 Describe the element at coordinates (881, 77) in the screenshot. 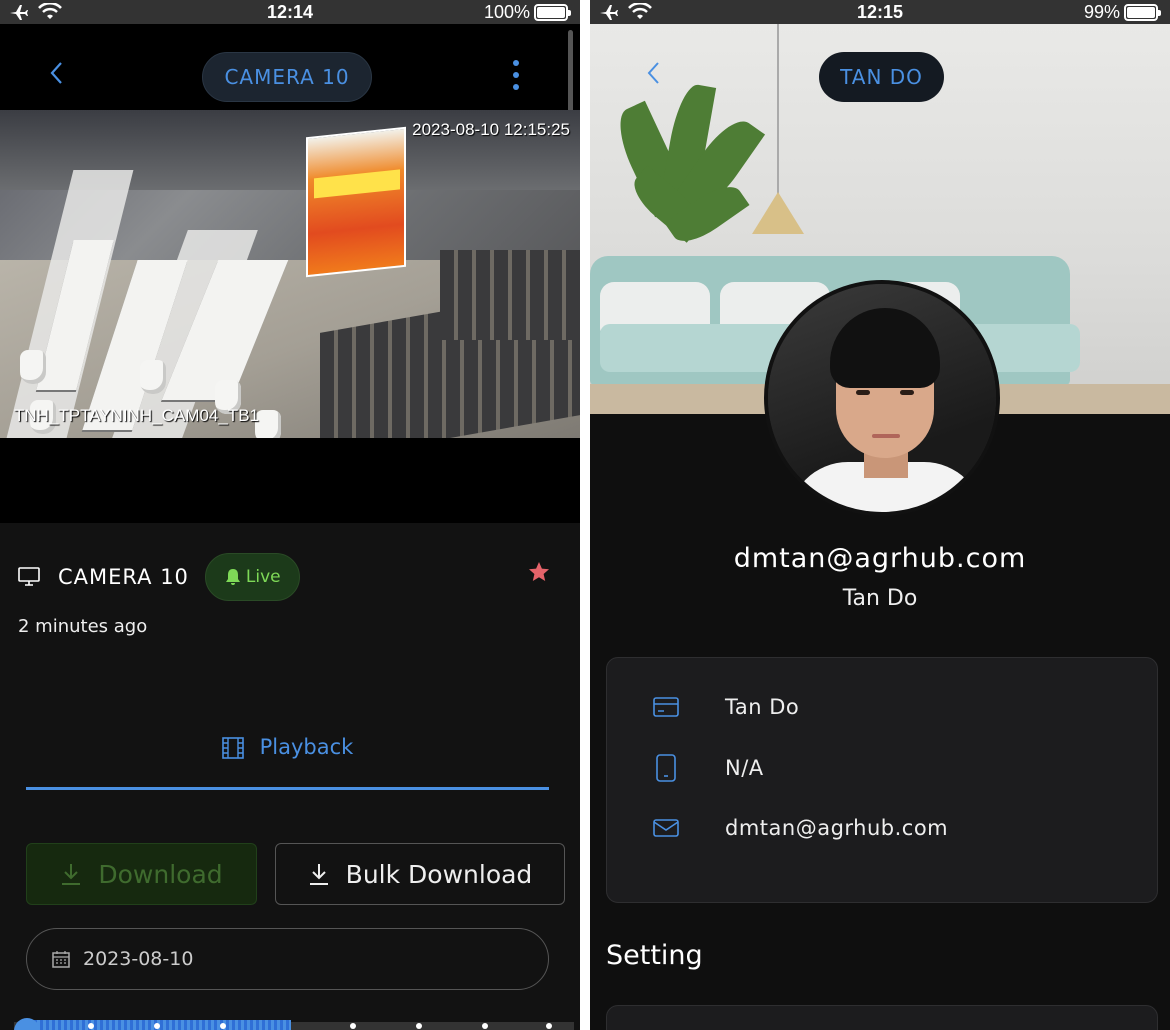

I see `page-title: TAN DO` at that location.